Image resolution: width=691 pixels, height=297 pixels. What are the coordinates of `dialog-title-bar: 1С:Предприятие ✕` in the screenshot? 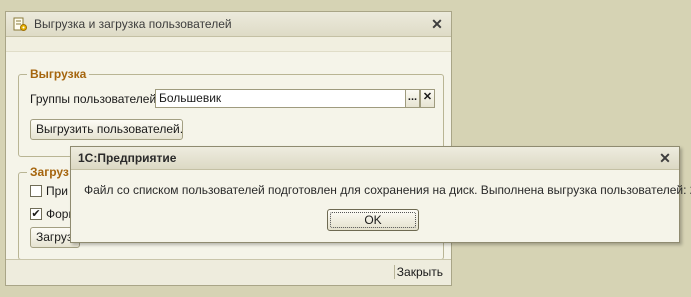 It's located at (375, 158).